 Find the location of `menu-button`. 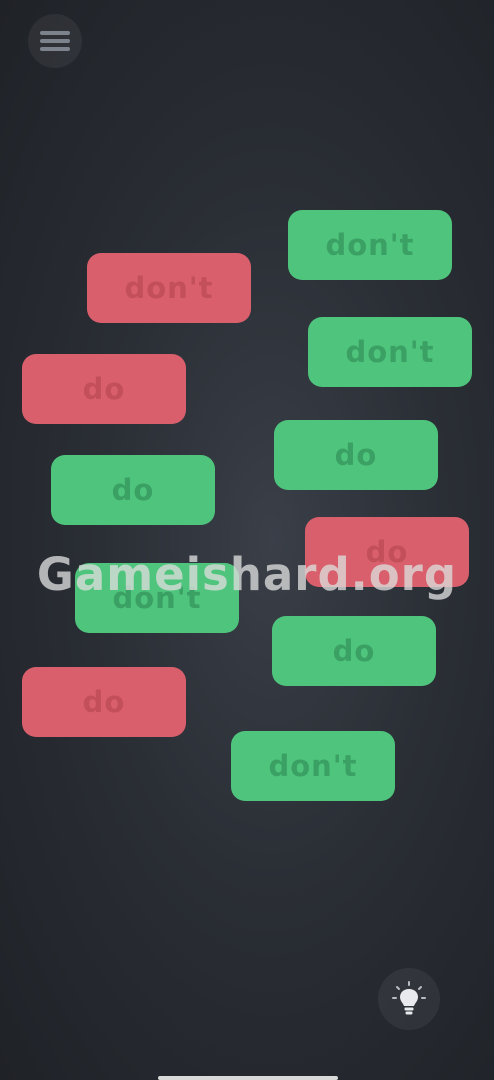

menu-button is located at coordinates (55, 41).